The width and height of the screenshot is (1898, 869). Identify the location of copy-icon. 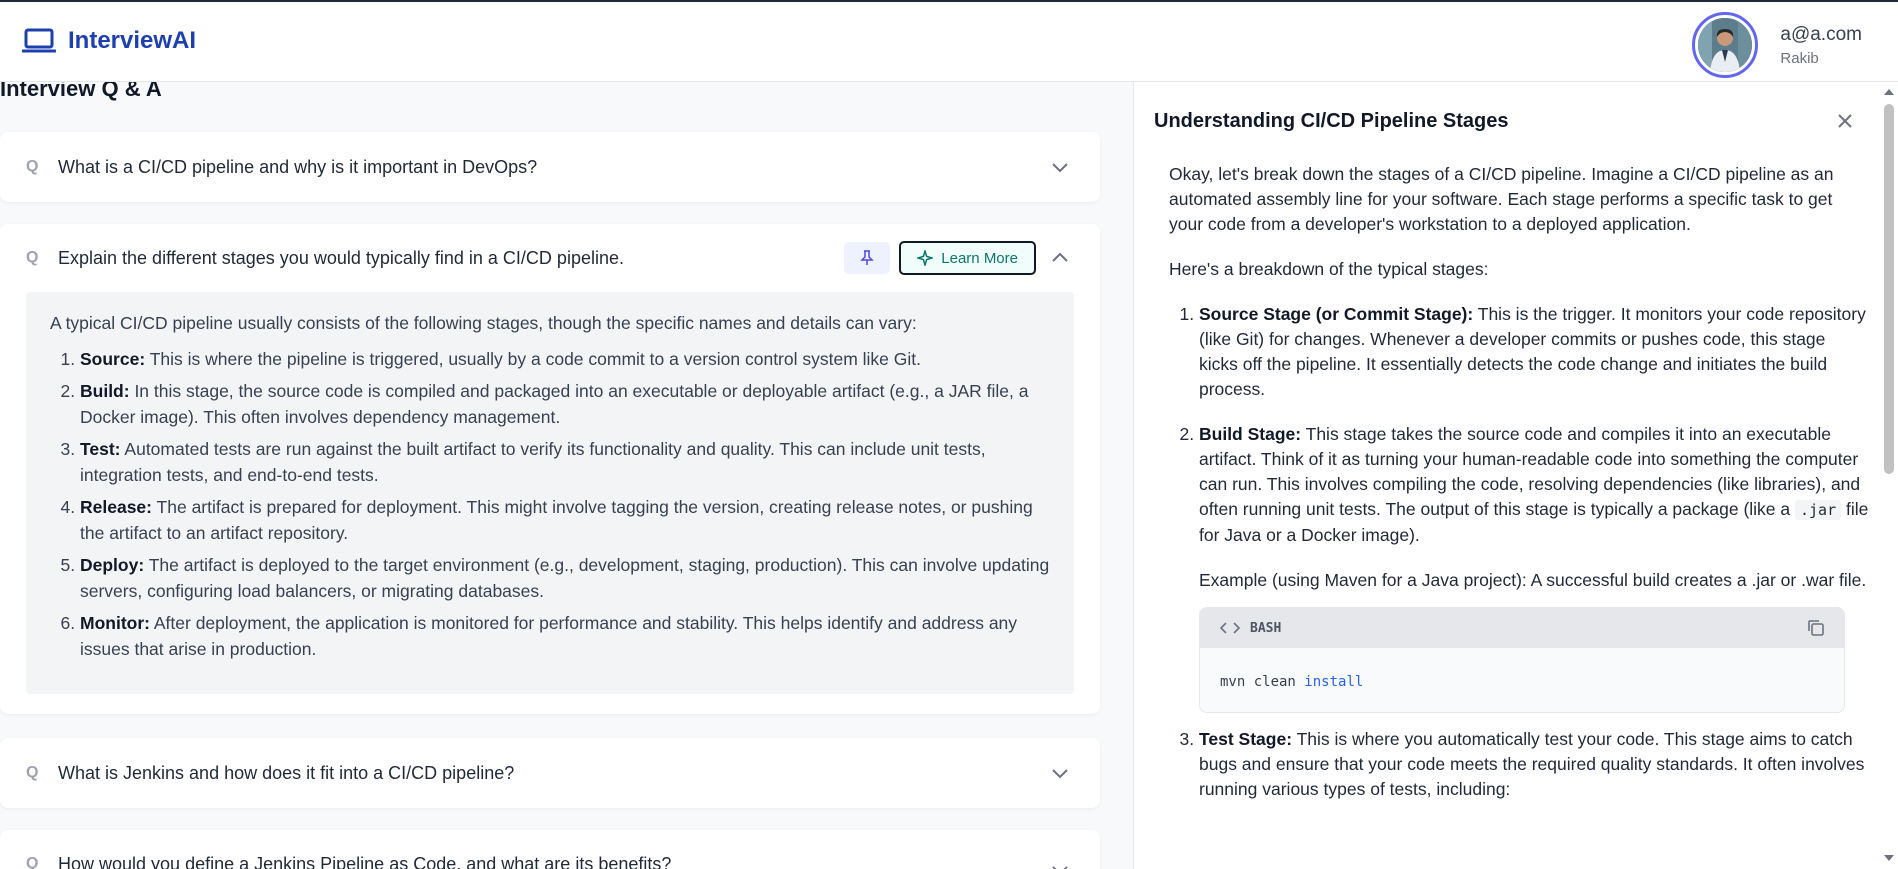
(1816, 628).